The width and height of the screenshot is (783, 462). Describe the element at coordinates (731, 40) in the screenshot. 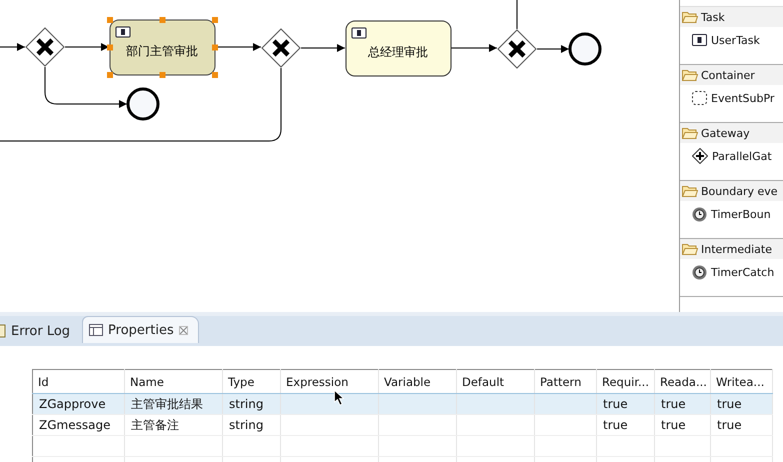

I see `palette-item: UserTask` at that location.